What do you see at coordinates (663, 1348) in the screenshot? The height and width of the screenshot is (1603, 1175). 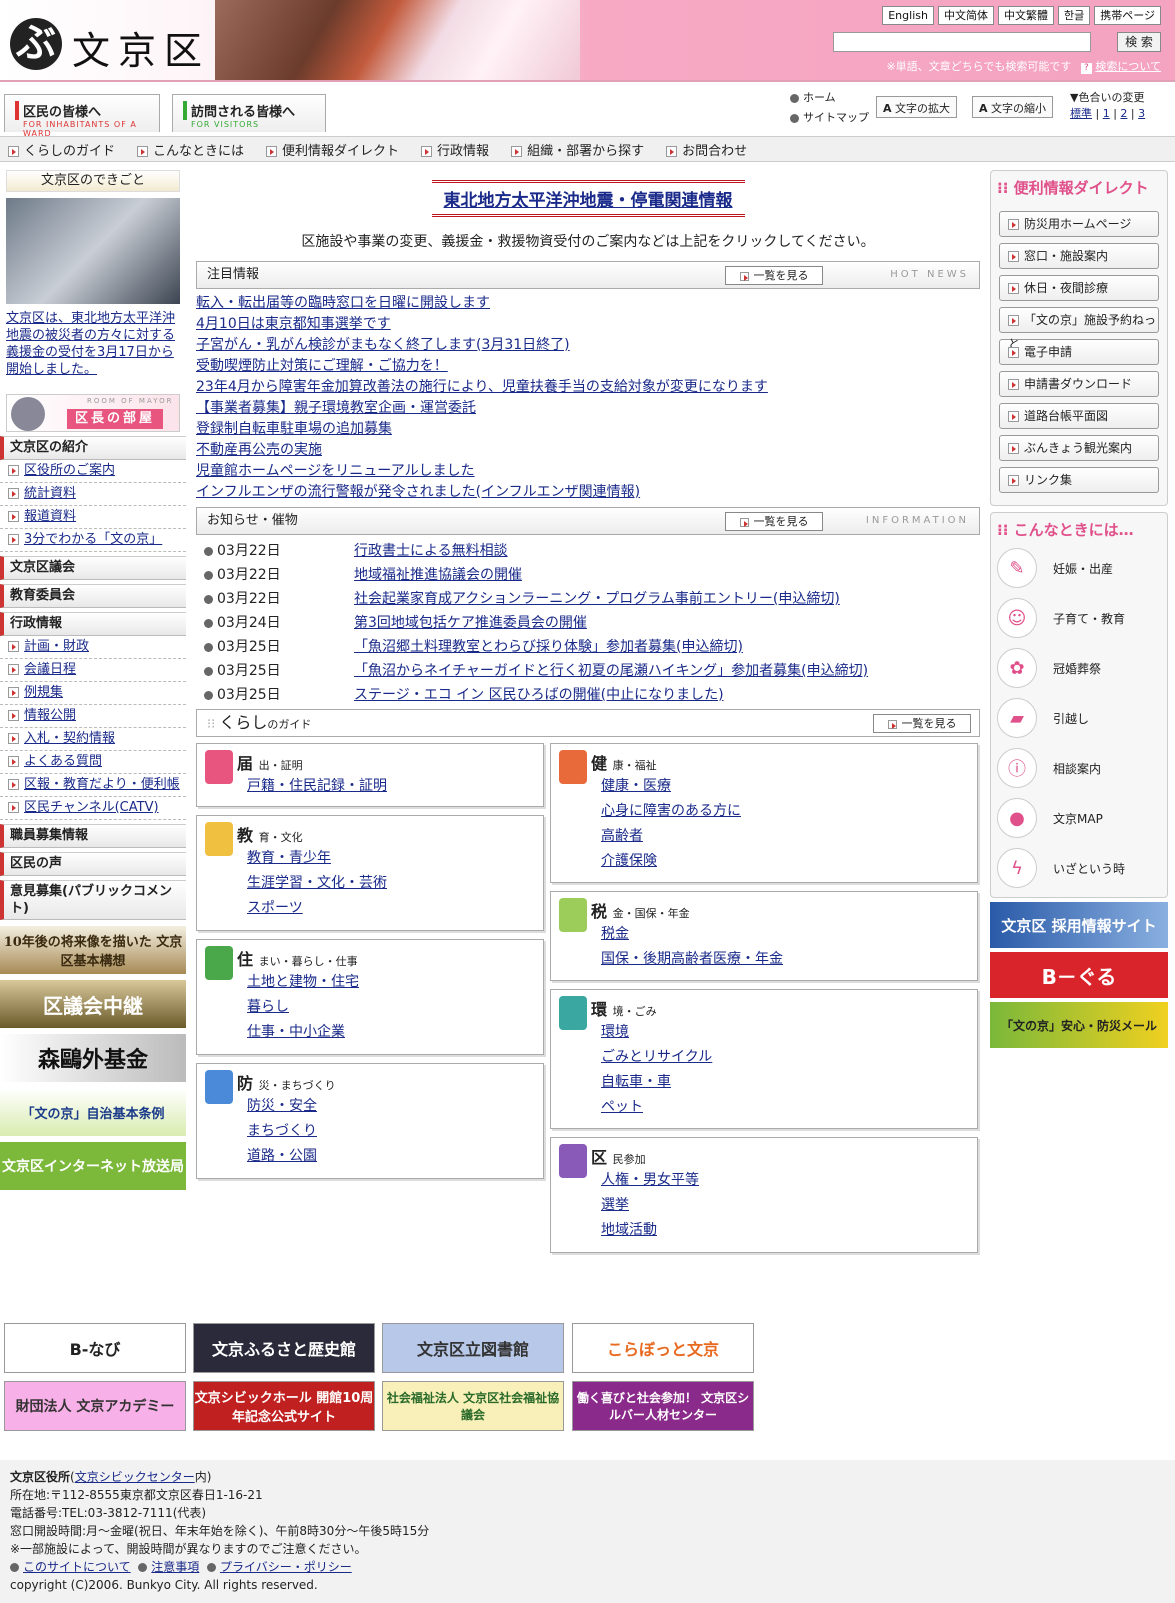 I see `collabo-banner: こらぼっと文京` at bounding box center [663, 1348].